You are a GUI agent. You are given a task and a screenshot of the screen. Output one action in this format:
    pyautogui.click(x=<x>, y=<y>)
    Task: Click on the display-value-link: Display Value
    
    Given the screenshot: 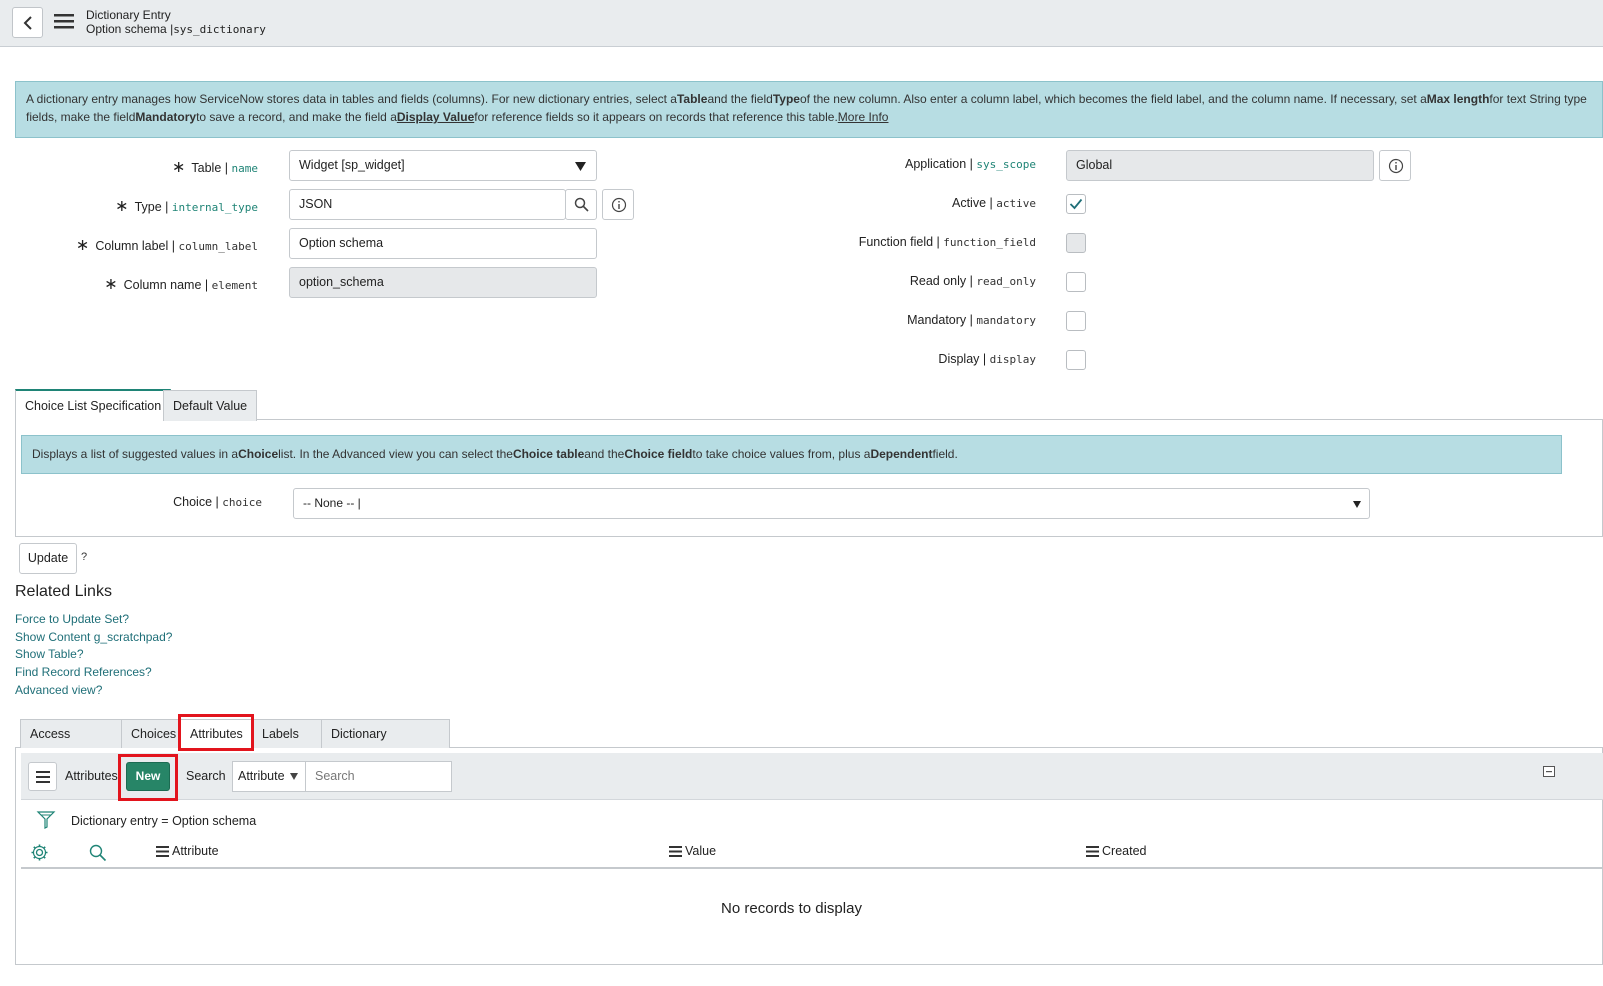 What is the action you would take?
    pyautogui.click(x=435, y=117)
    